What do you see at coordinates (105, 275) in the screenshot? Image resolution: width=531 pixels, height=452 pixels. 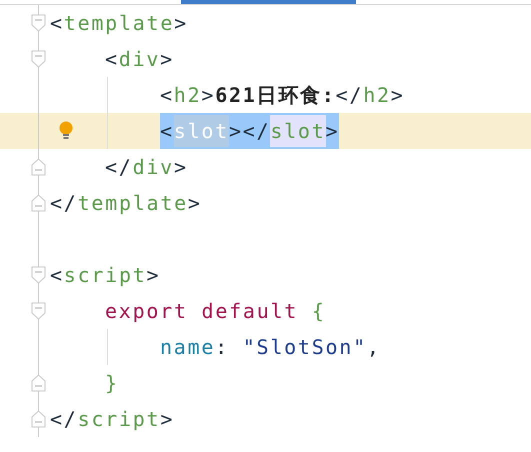 I see `code-line: <script>` at bounding box center [105, 275].